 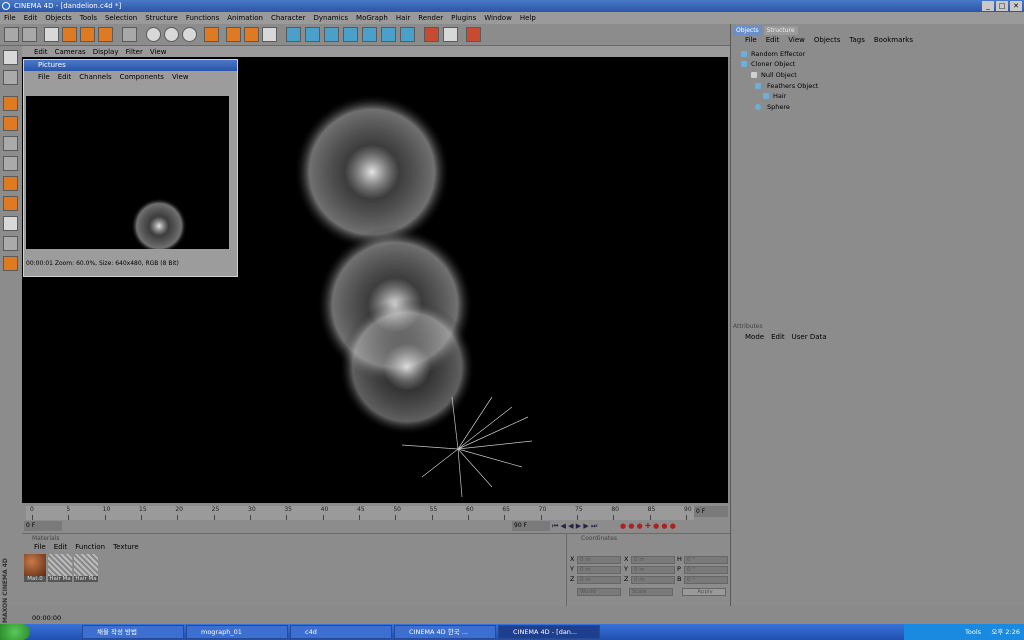 What do you see at coordinates (10, 203) in the screenshot?
I see `animation-tool-button` at bounding box center [10, 203].